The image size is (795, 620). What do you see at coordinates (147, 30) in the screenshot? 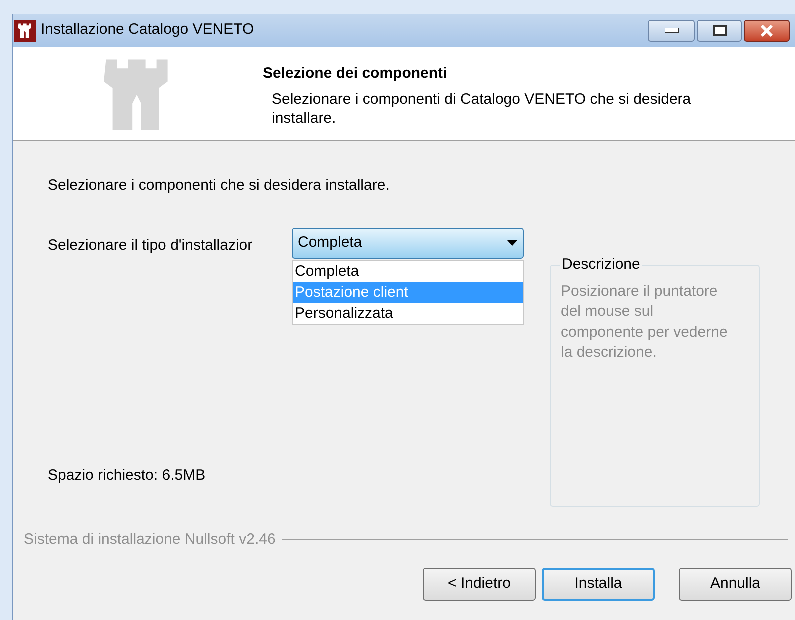
I see `window-title: Installazione Catalogo VENETO` at bounding box center [147, 30].